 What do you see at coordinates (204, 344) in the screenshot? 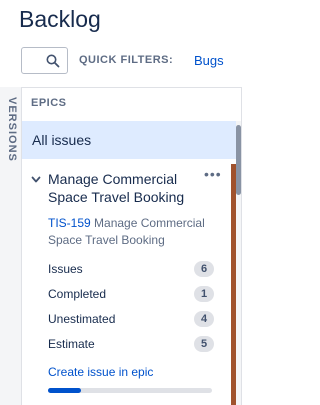
I see `stat-count-badge: 5` at bounding box center [204, 344].